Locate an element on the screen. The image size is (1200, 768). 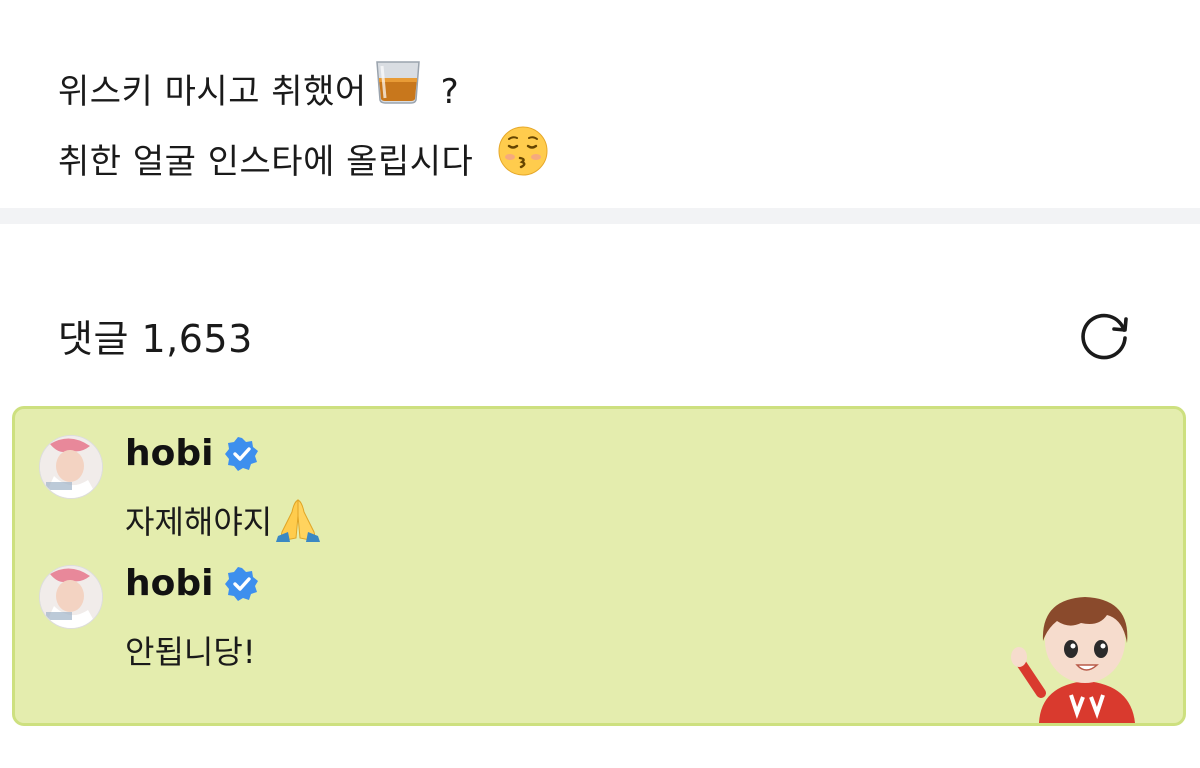
post-text: 위스키 마시고 취했어 ? 취한 얼굴 인스타에 올립시다 is located at coordinates (303, 128).